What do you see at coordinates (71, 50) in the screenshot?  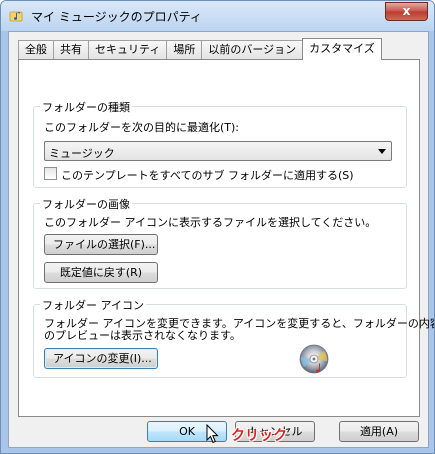 I see `tab-sharing: 共有` at bounding box center [71, 50].